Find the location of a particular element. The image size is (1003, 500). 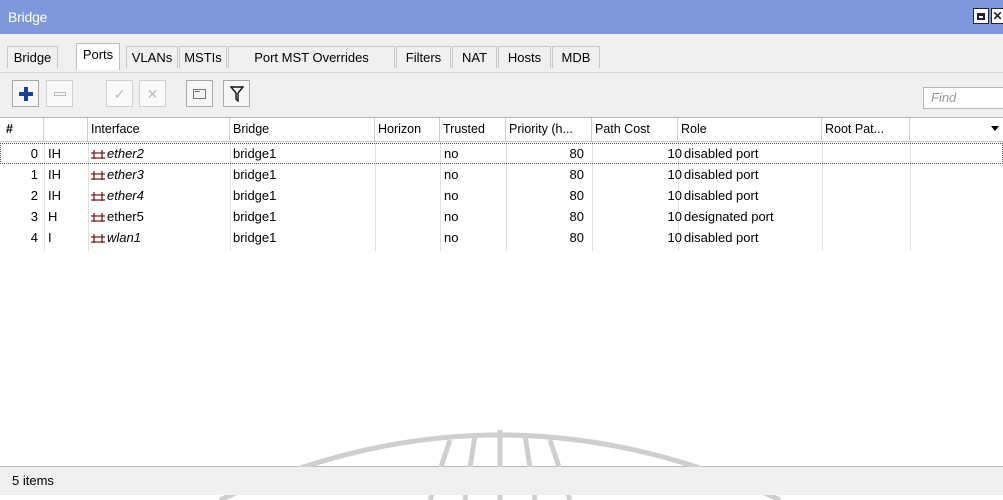

tab-bridge: Bridge is located at coordinates (32, 57).